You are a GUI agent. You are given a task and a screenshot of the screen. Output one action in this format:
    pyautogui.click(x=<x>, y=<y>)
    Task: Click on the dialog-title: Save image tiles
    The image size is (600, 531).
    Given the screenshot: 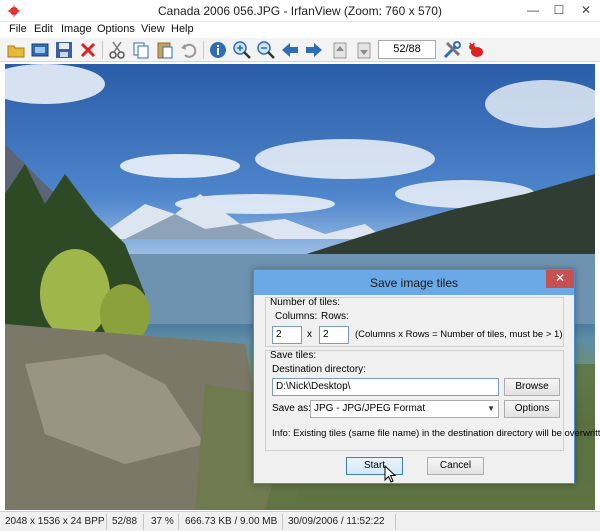 What is the action you would take?
    pyautogui.click(x=414, y=283)
    